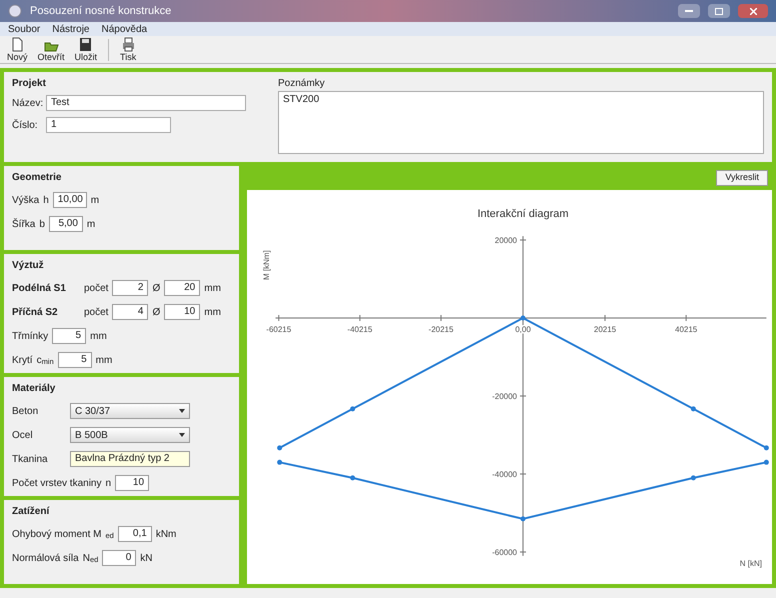  I want to click on close-icon, so click(753, 11).